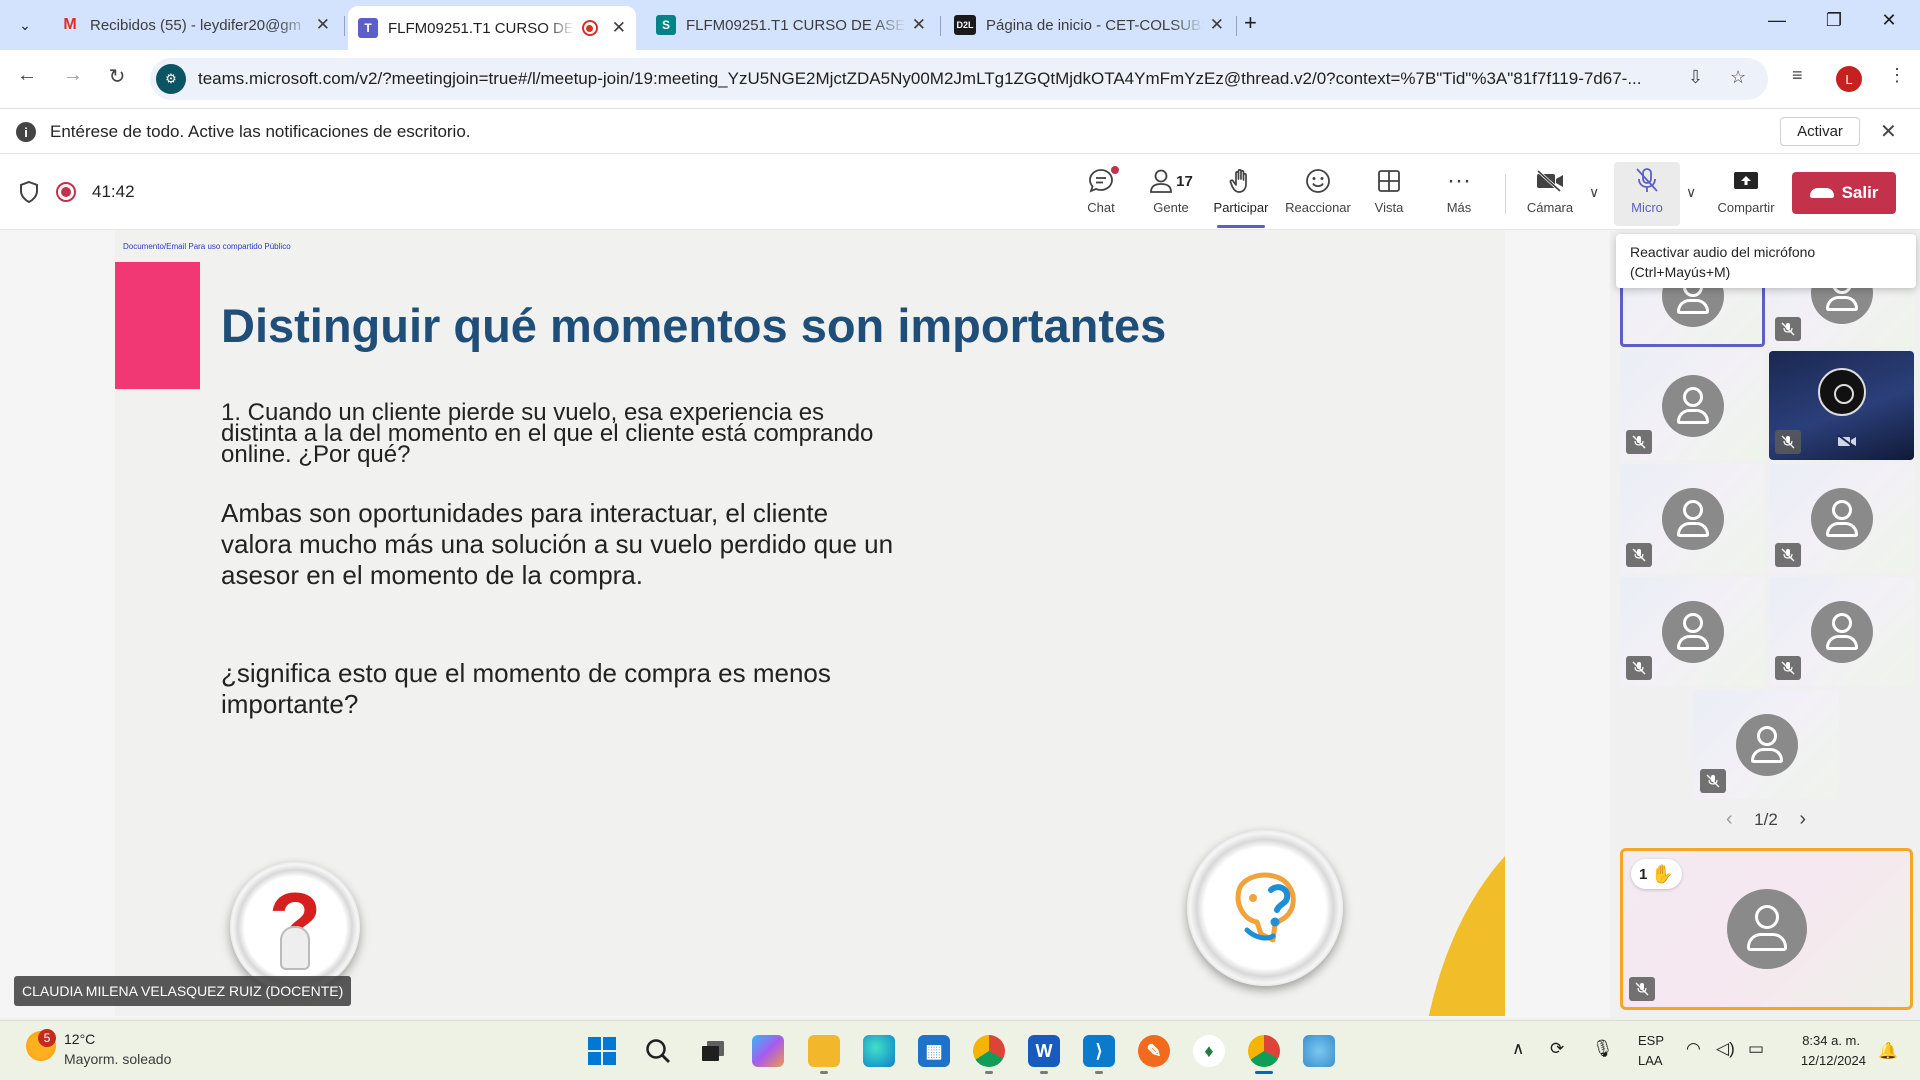  What do you see at coordinates (344, 26) in the screenshot?
I see `tab-separator` at bounding box center [344, 26].